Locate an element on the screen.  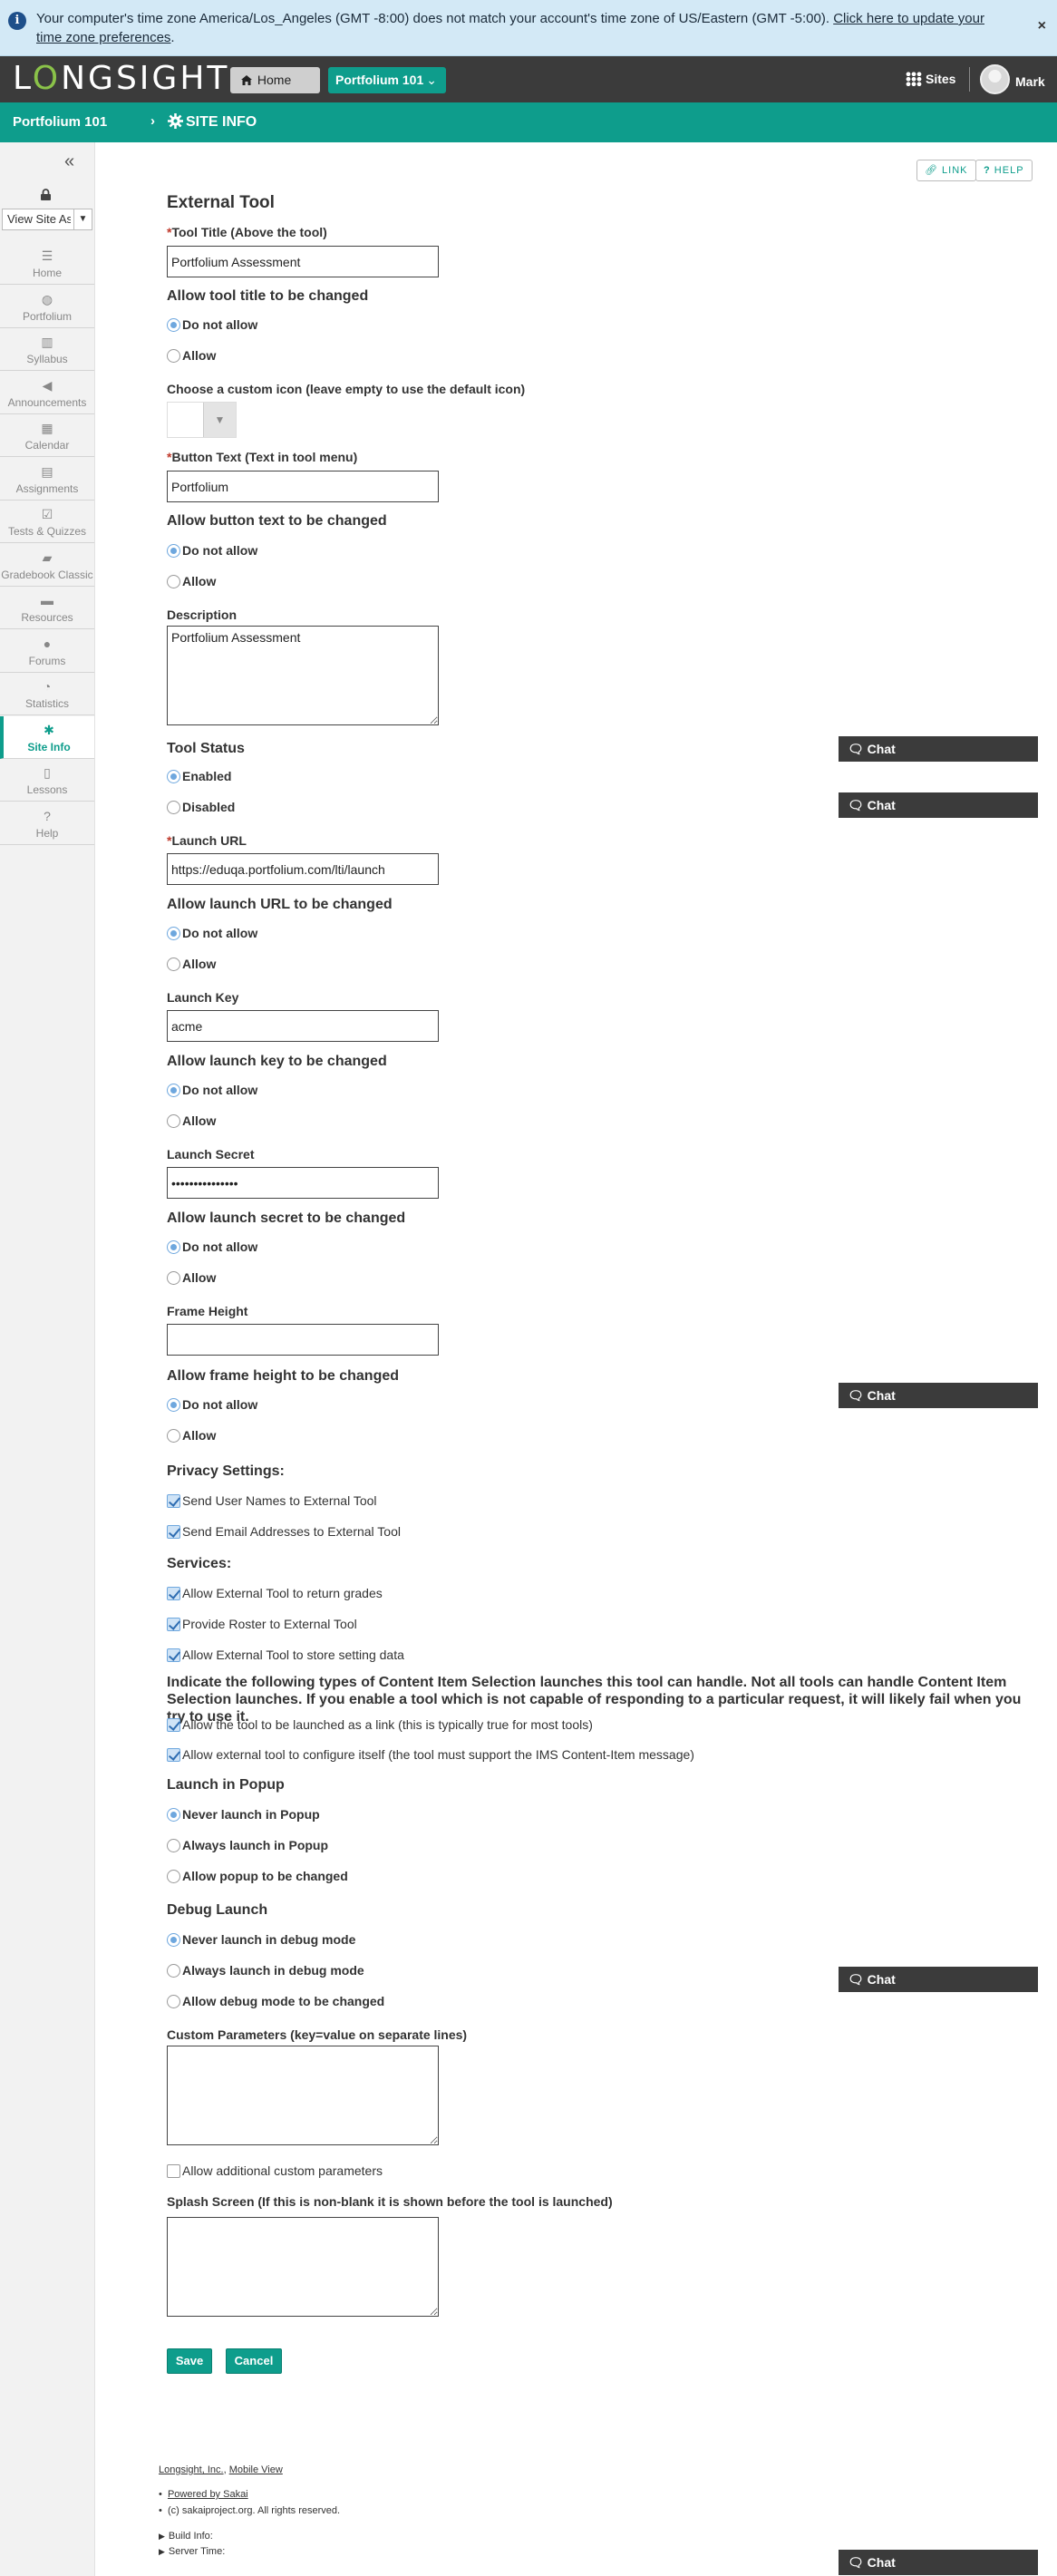
url-allow-option: Allow is located at coordinates (191, 964).